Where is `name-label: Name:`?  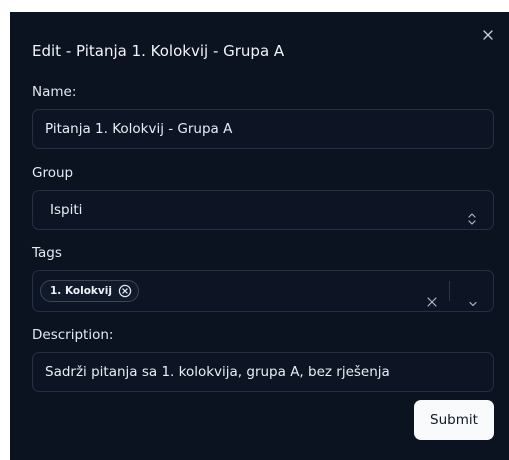 name-label: Name: is located at coordinates (54, 92).